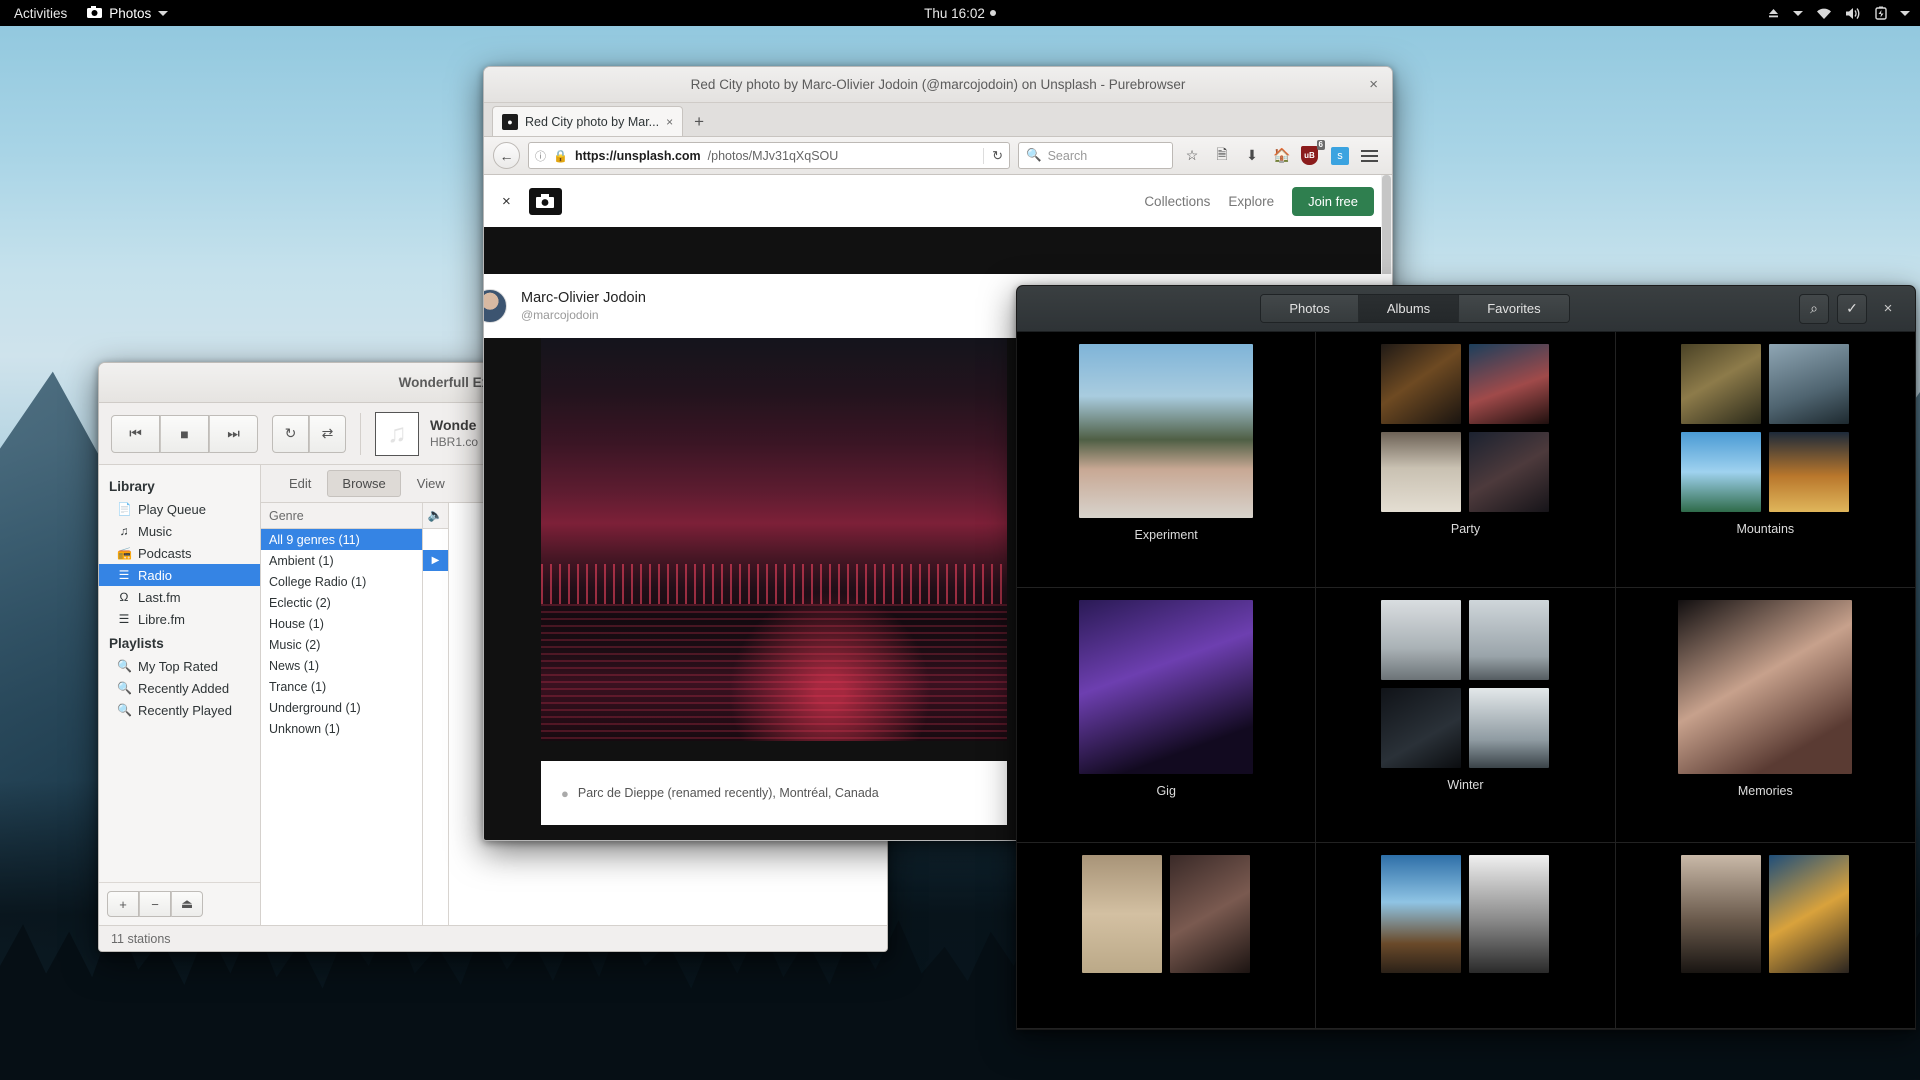 The image size is (1920, 1080). I want to click on album-cell: Mountains, so click(1765, 460).